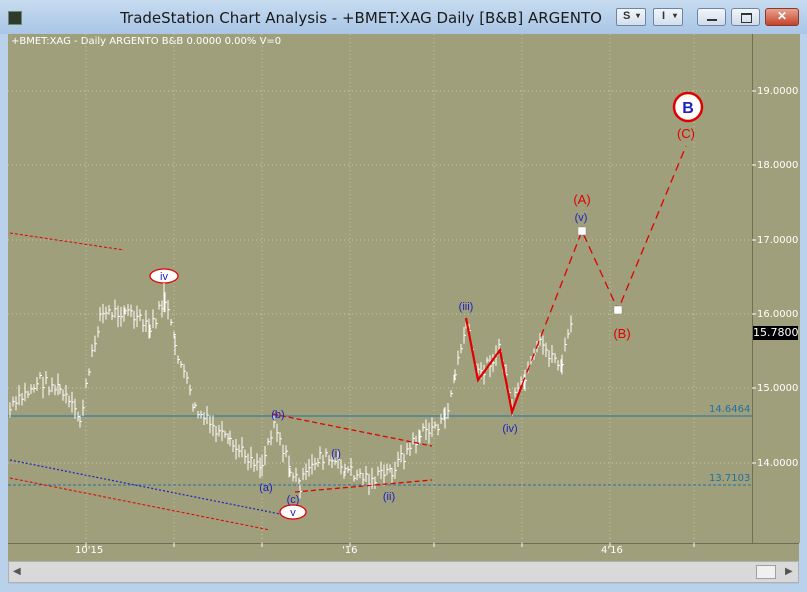  I want to click on scrollbar-thumb, so click(766, 572).